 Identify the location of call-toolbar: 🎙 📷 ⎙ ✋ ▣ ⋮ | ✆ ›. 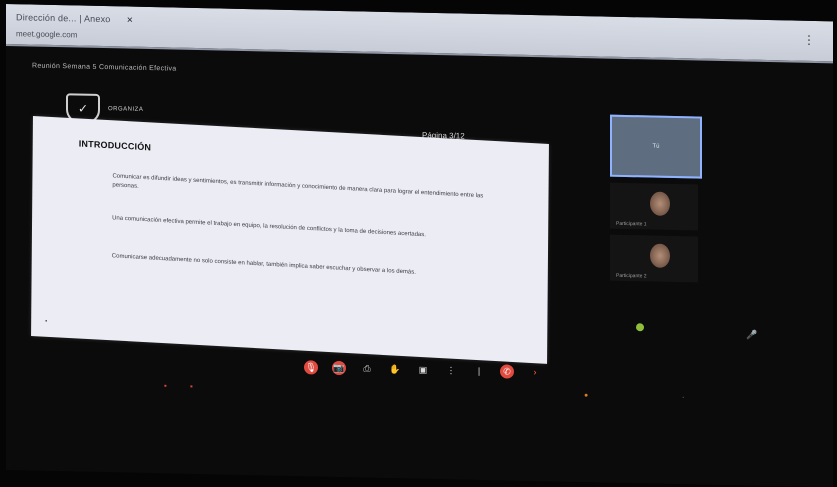
(423, 369).